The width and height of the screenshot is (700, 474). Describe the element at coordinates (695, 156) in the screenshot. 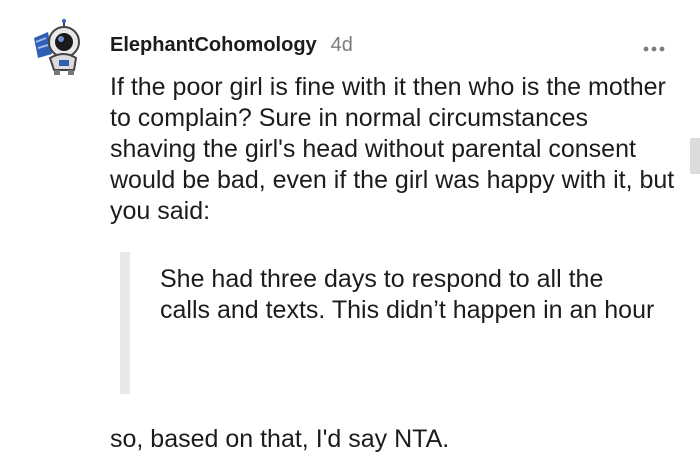

I see `scrollbar-thumb` at that location.